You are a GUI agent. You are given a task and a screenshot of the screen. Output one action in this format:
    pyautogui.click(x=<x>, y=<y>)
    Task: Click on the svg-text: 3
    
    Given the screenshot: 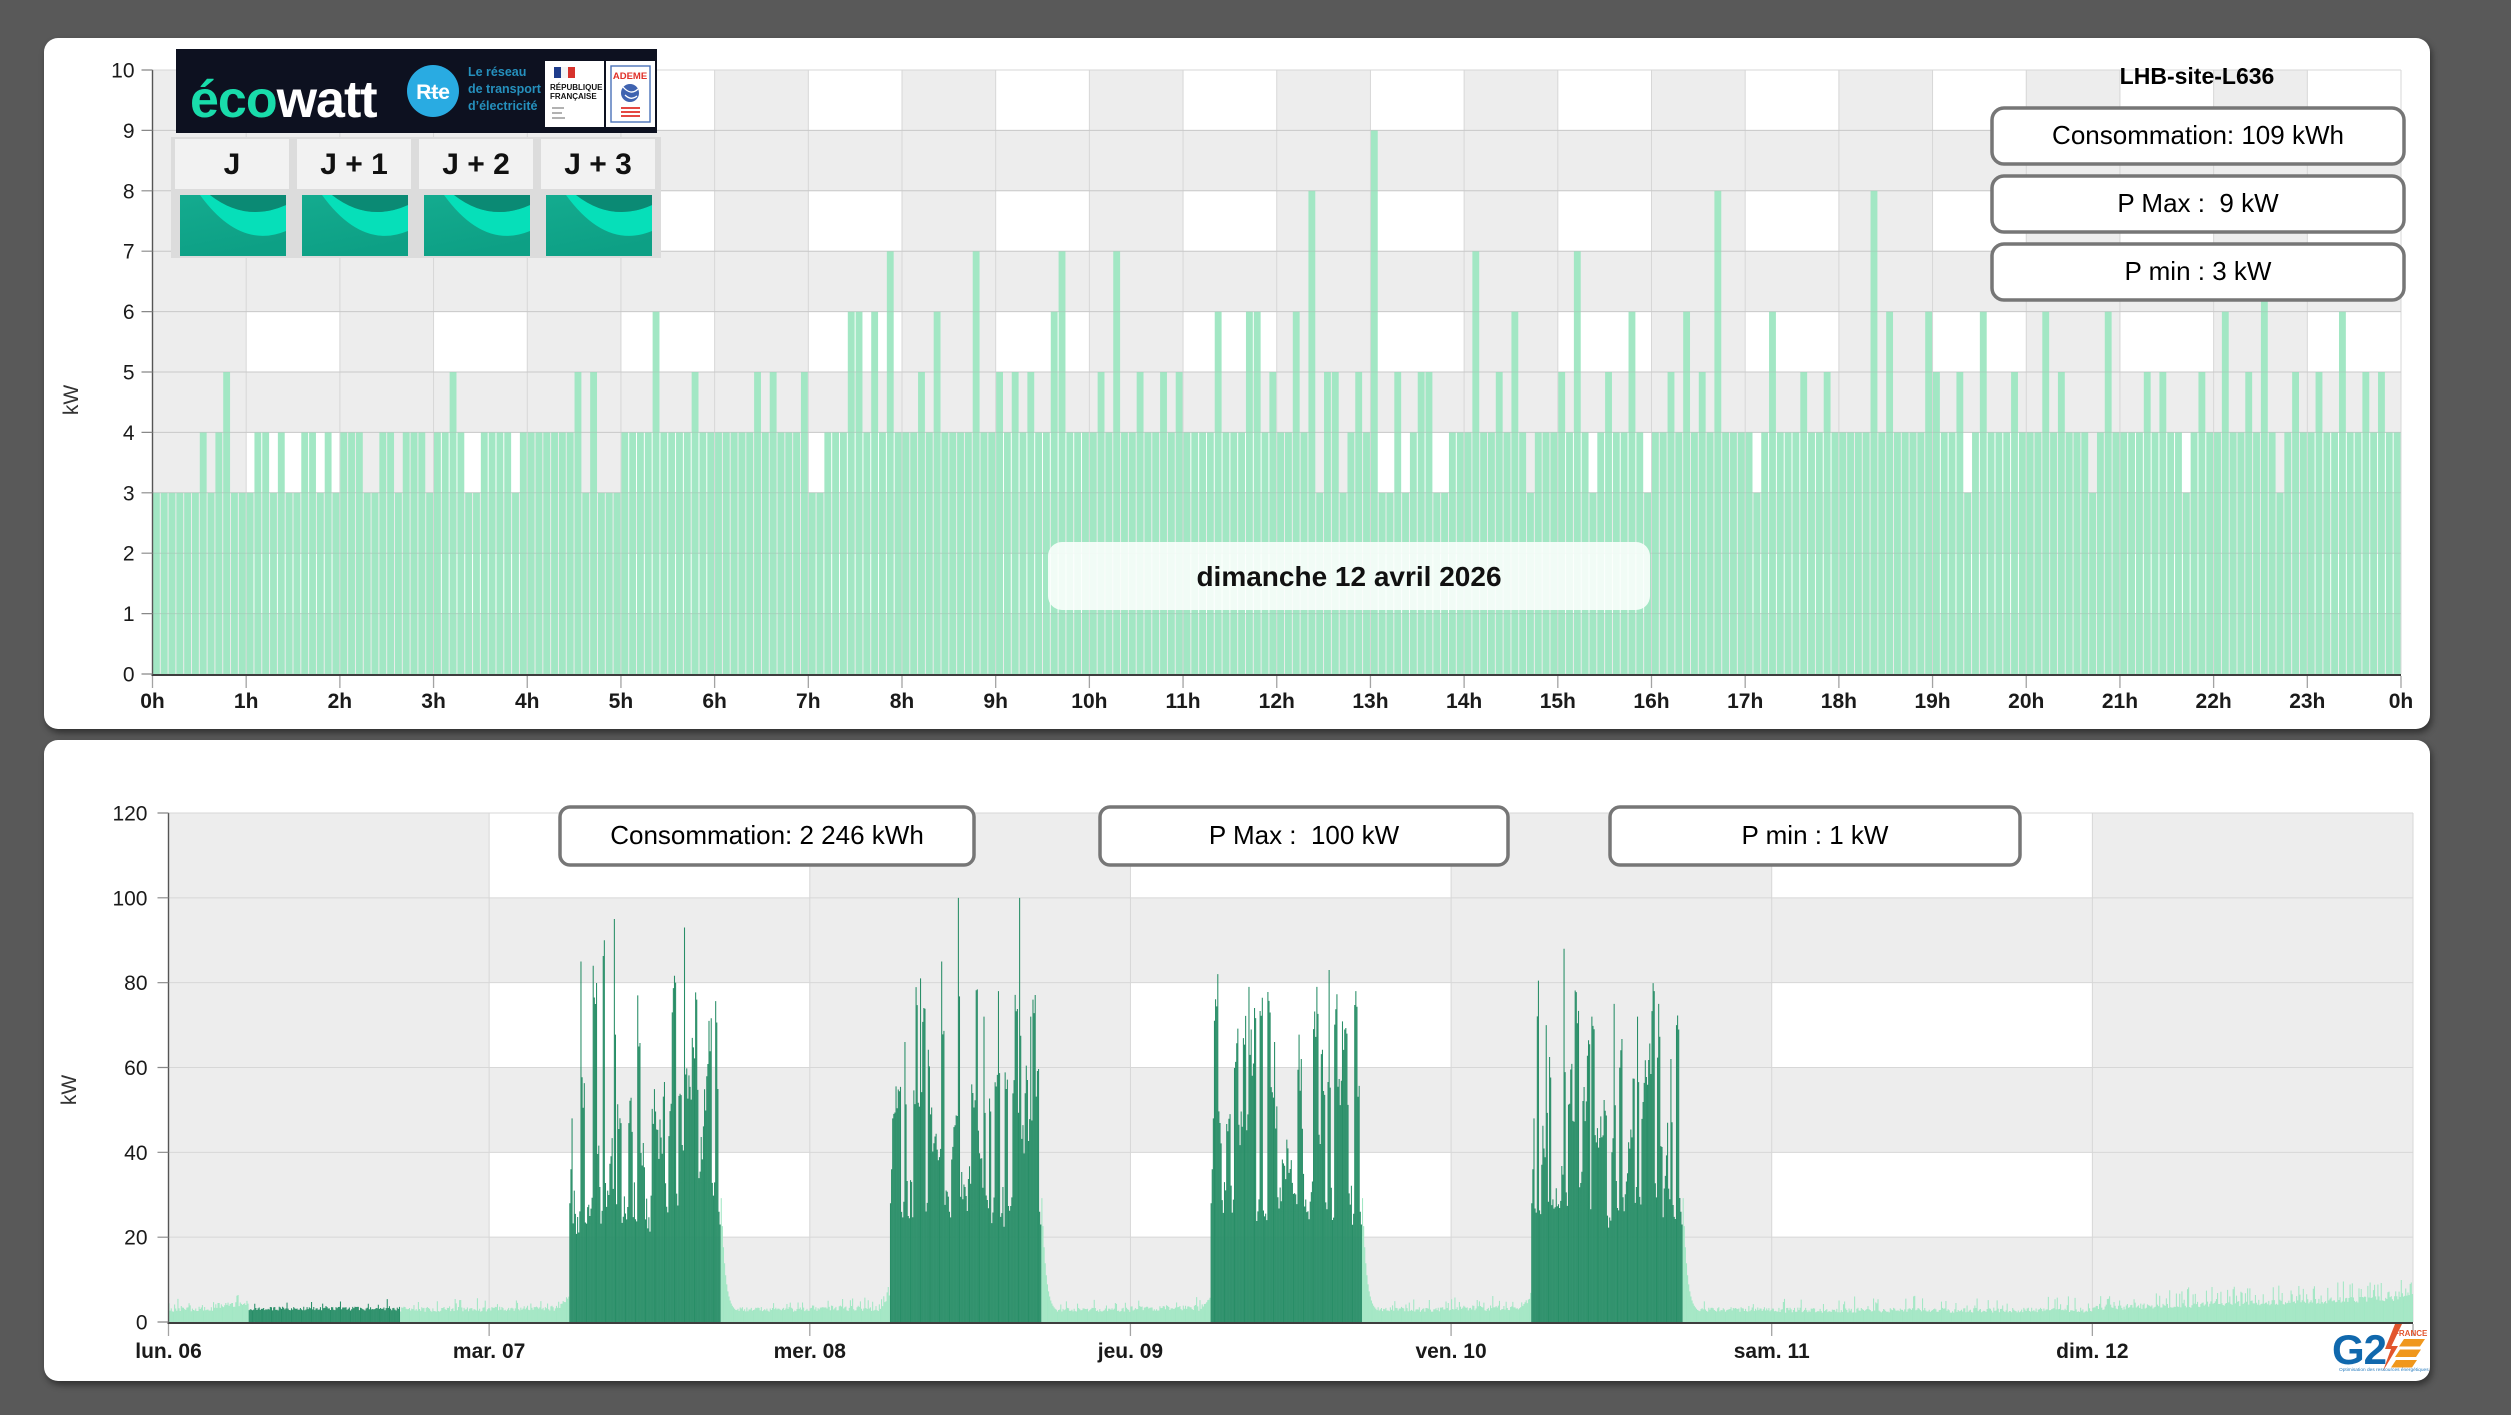 What is the action you would take?
    pyautogui.click(x=129, y=493)
    